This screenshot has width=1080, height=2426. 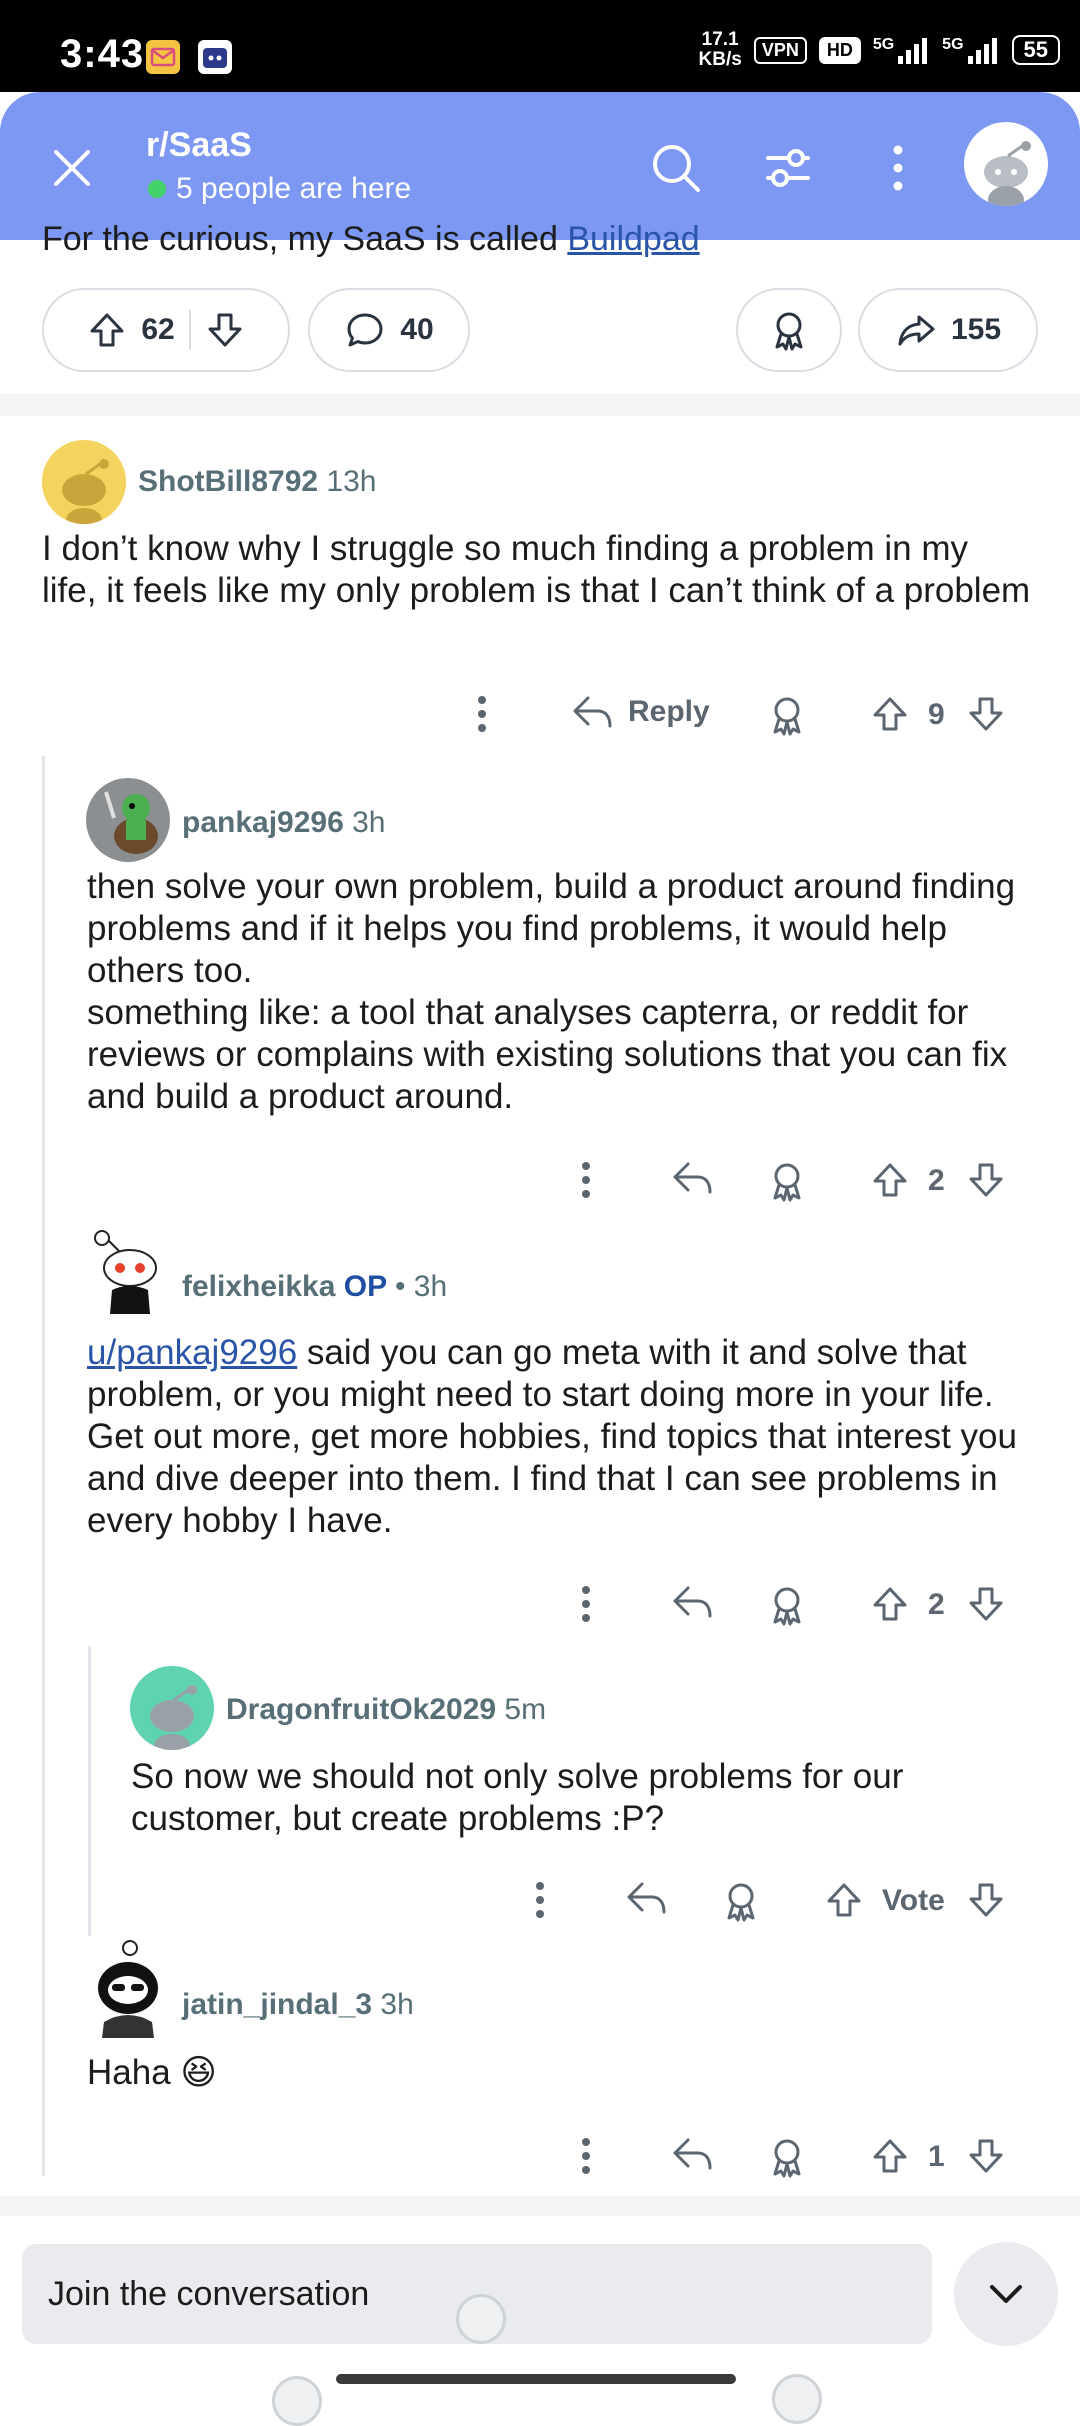 What do you see at coordinates (297, 2401) in the screenshot?
I see `touch-indicator` at bounding box center [297, 2401].